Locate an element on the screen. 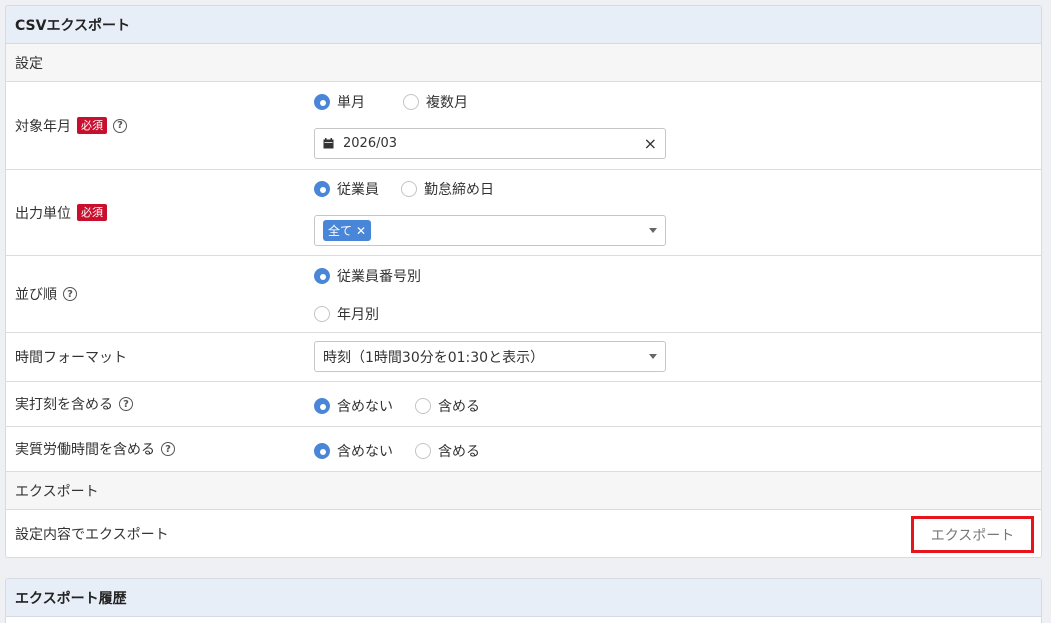 The height and width of the screenshot is (623, 1051). radio-by-employee-number: 従業員番号別 is located at coordinates (367, 276).